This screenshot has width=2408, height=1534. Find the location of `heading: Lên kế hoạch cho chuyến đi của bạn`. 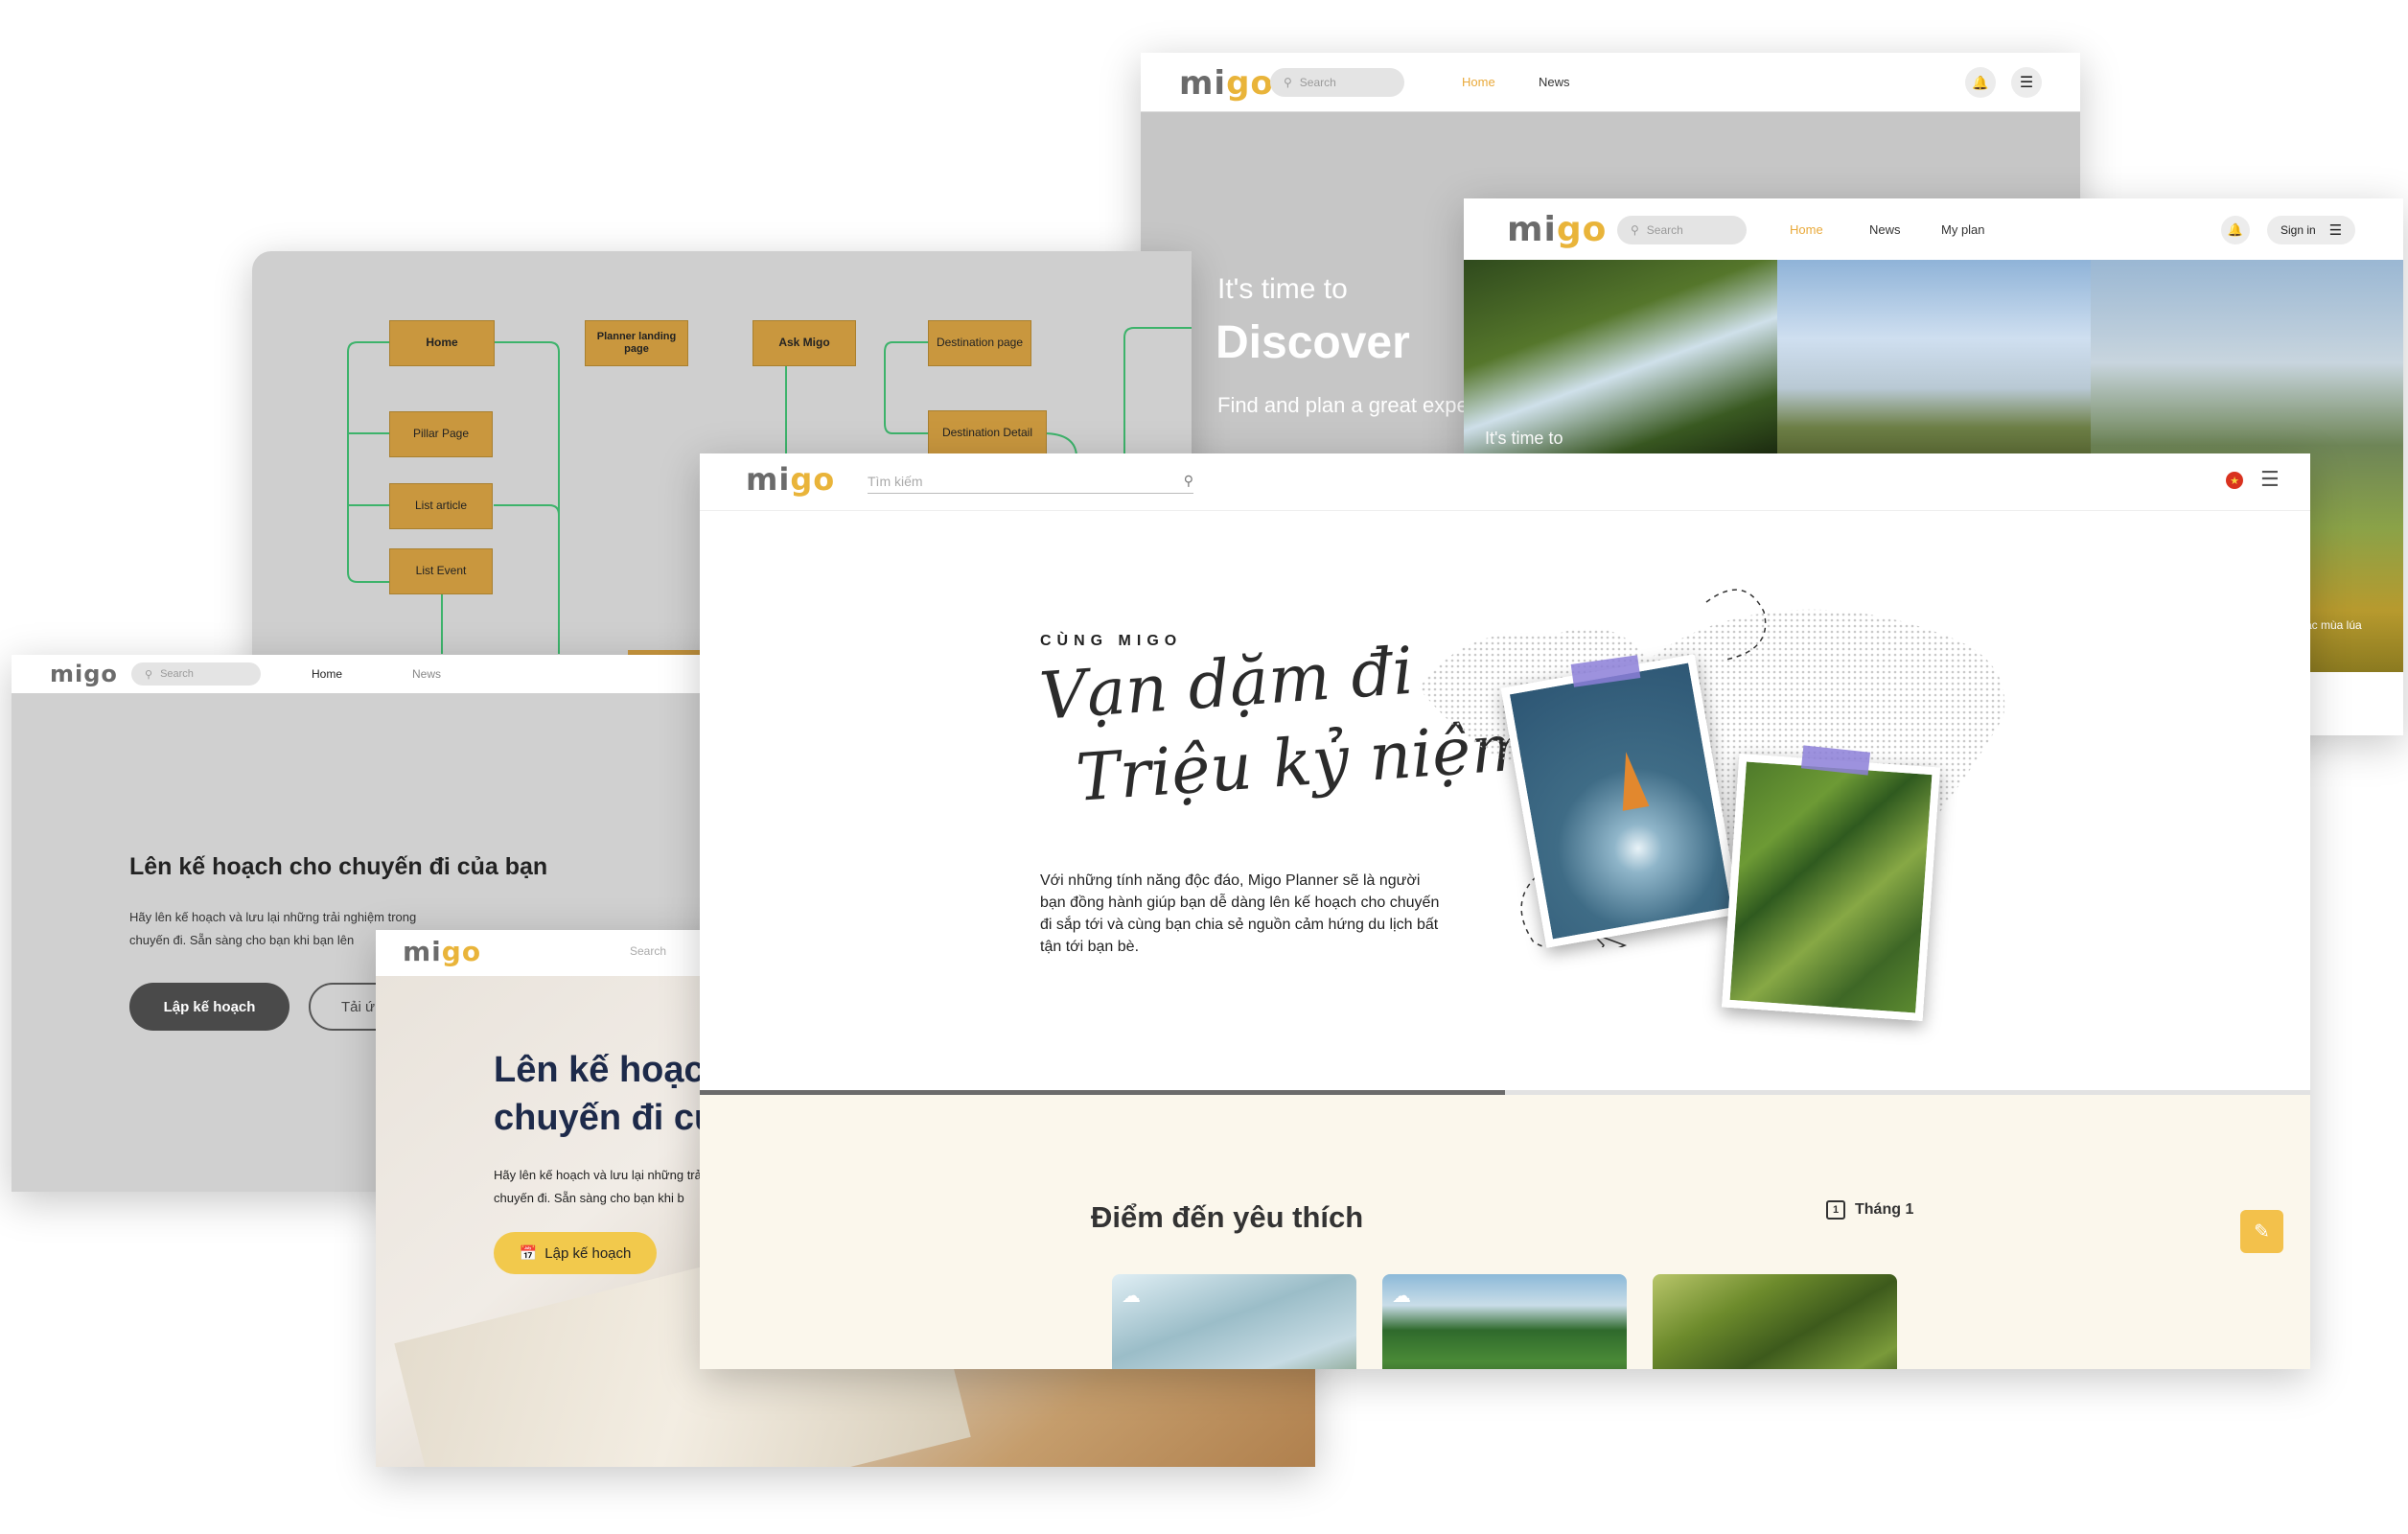

heading: Lên kế hoạch cho chuyến đi của bạn is located at coordinates (338, 866).